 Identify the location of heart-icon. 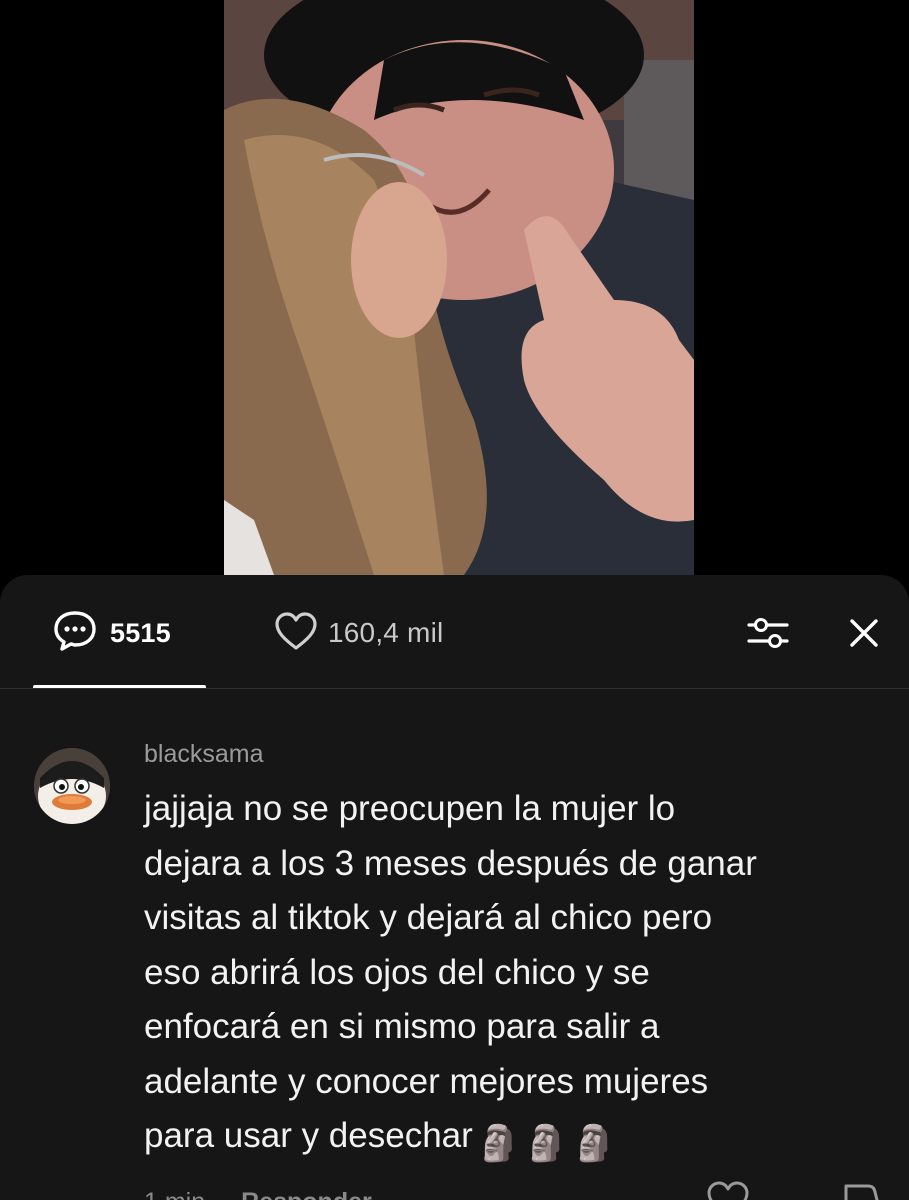
(296, 633).